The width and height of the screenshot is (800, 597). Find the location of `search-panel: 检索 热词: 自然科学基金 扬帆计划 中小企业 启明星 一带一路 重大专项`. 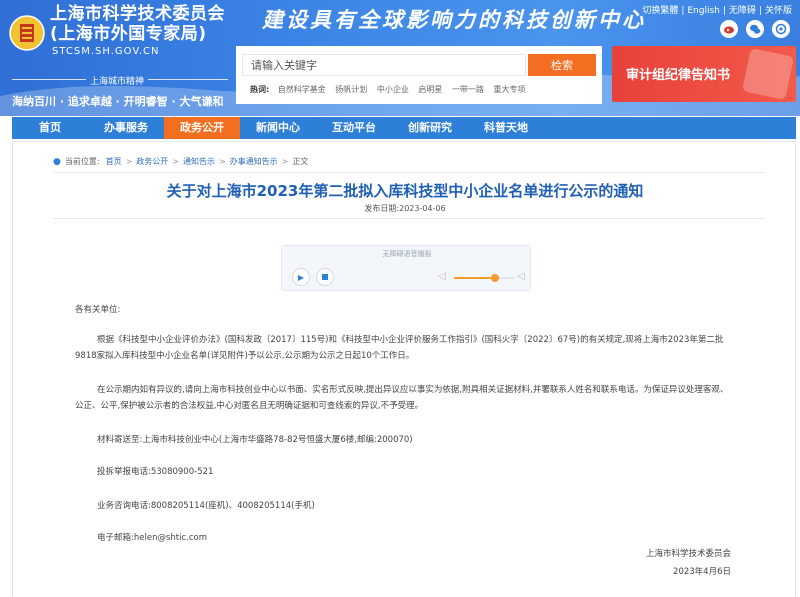

search-panel: 检索 热词: 自然科学基金 扬帆计划 中小企业 启明星 一带一路 重大专项 is located at coordinates (419, 75).